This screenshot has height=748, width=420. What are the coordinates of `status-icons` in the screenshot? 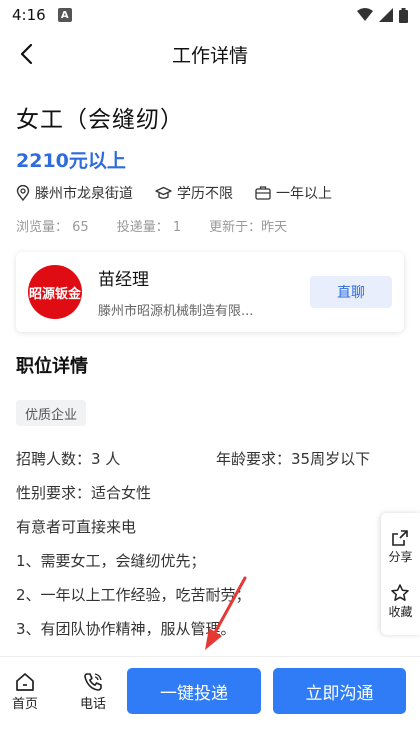 It's located at (382, 15).